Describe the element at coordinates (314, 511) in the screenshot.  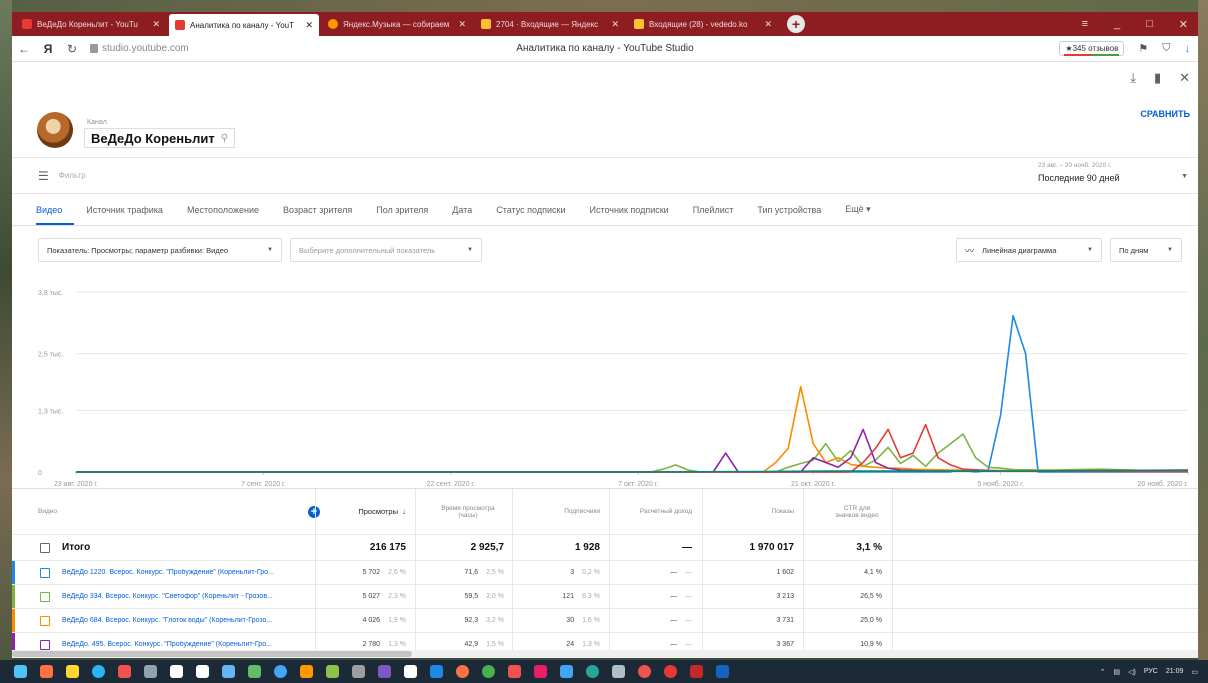
I see `add-column-button: +` at that location.